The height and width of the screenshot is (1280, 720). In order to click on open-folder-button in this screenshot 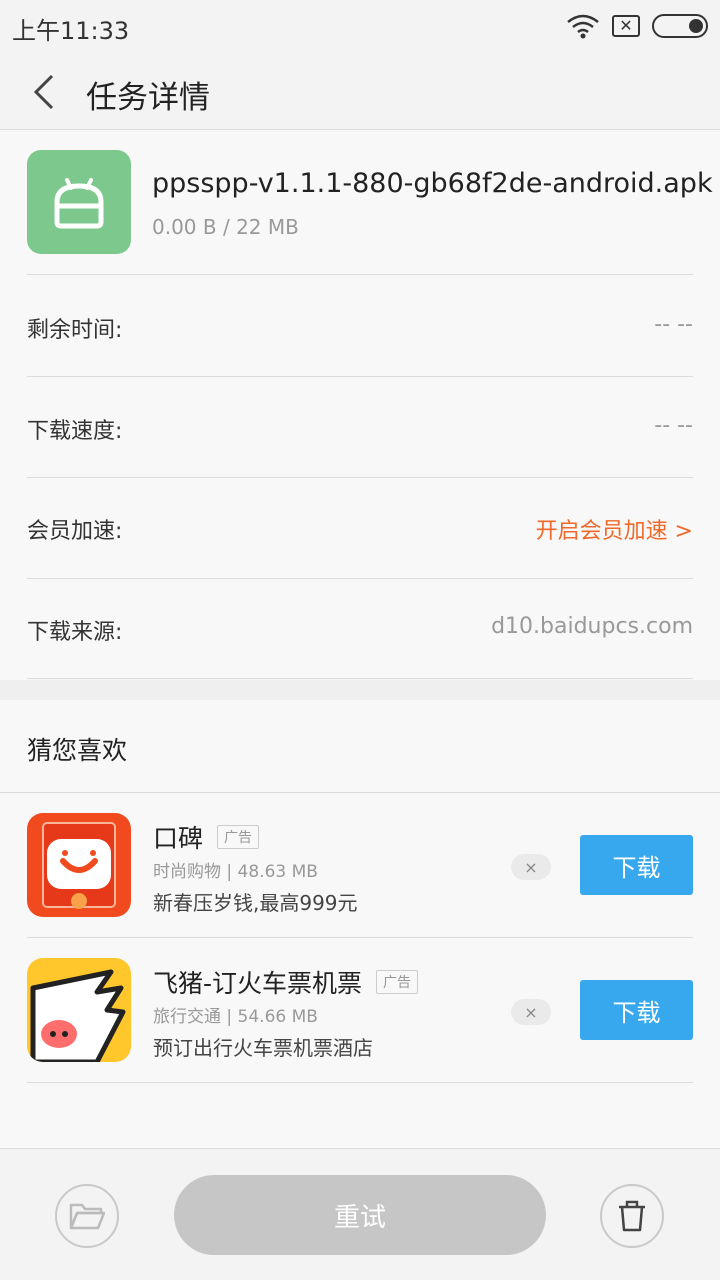, I will do `click(87, 1216)`.